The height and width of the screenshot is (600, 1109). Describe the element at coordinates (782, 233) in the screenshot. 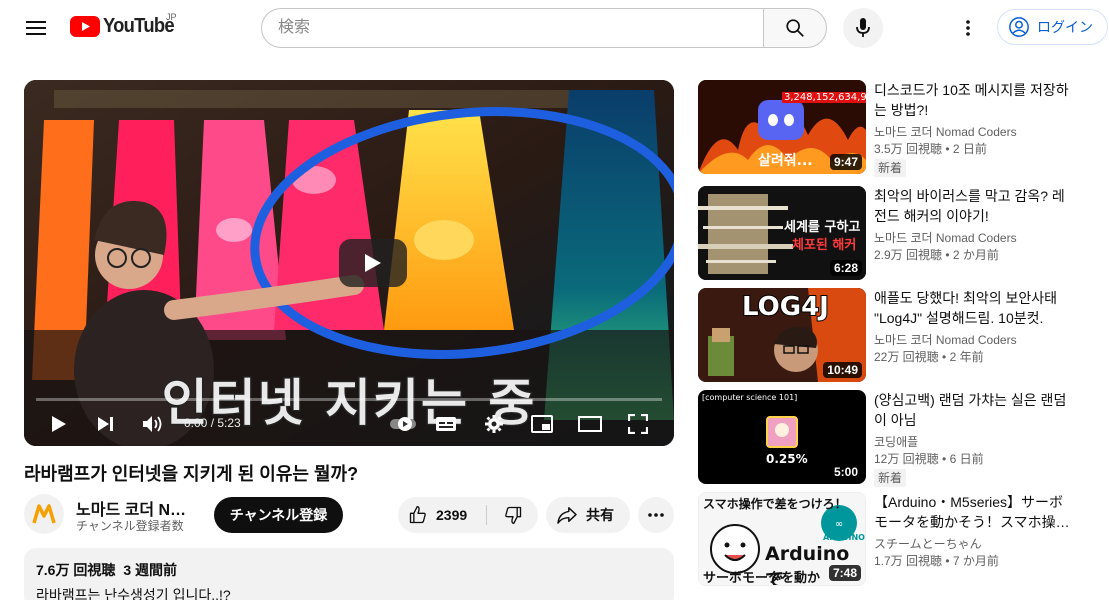

I see `related-thumbnail: 세계를 구하고 체포된 해커 6:28` at that location.